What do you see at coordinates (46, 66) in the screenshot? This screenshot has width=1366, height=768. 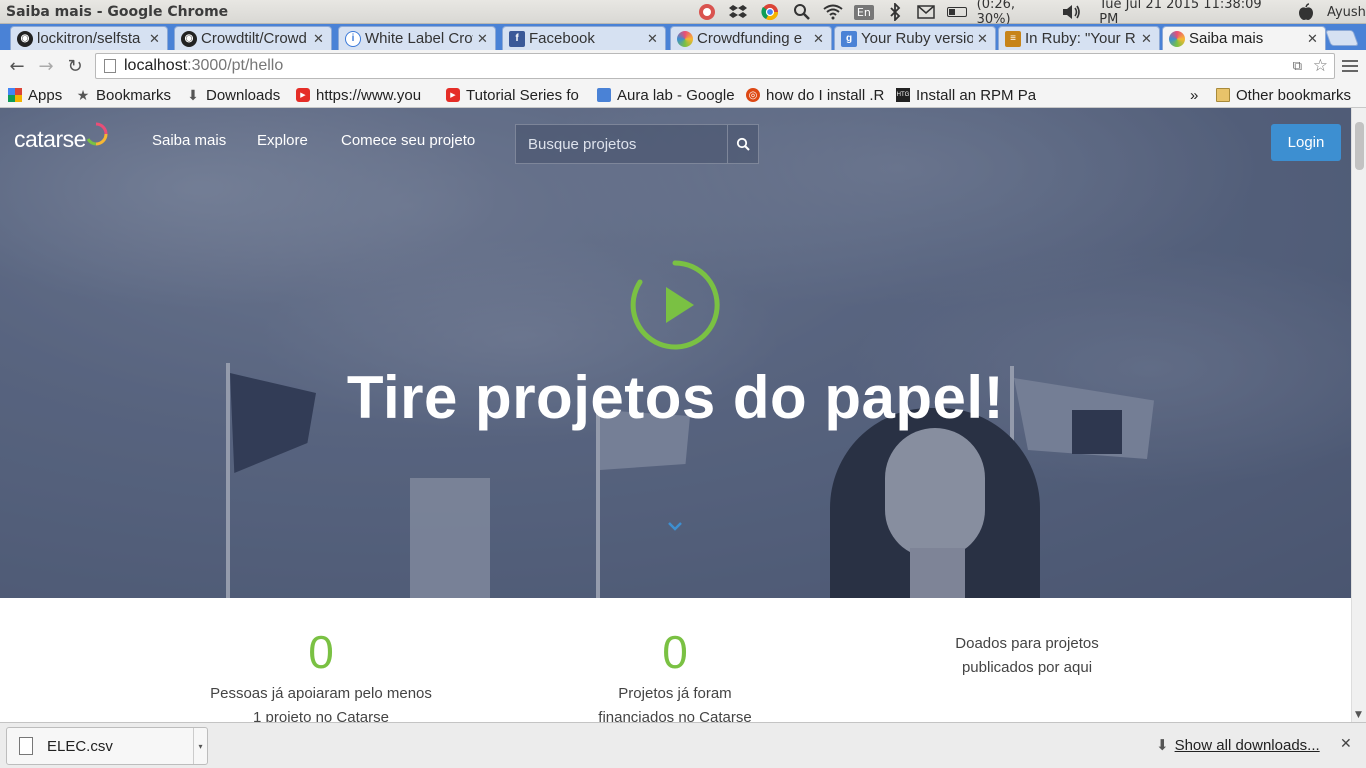 I see `forward-icon: →` at bounding box center [46, 66].